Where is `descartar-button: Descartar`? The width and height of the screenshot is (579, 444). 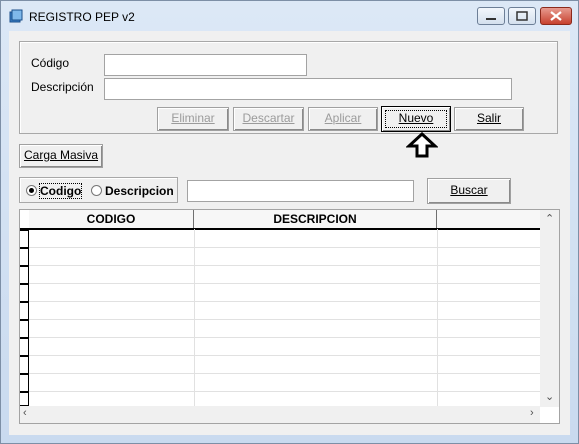 descartar-button: Descartar is located at coordinates (268, 119).